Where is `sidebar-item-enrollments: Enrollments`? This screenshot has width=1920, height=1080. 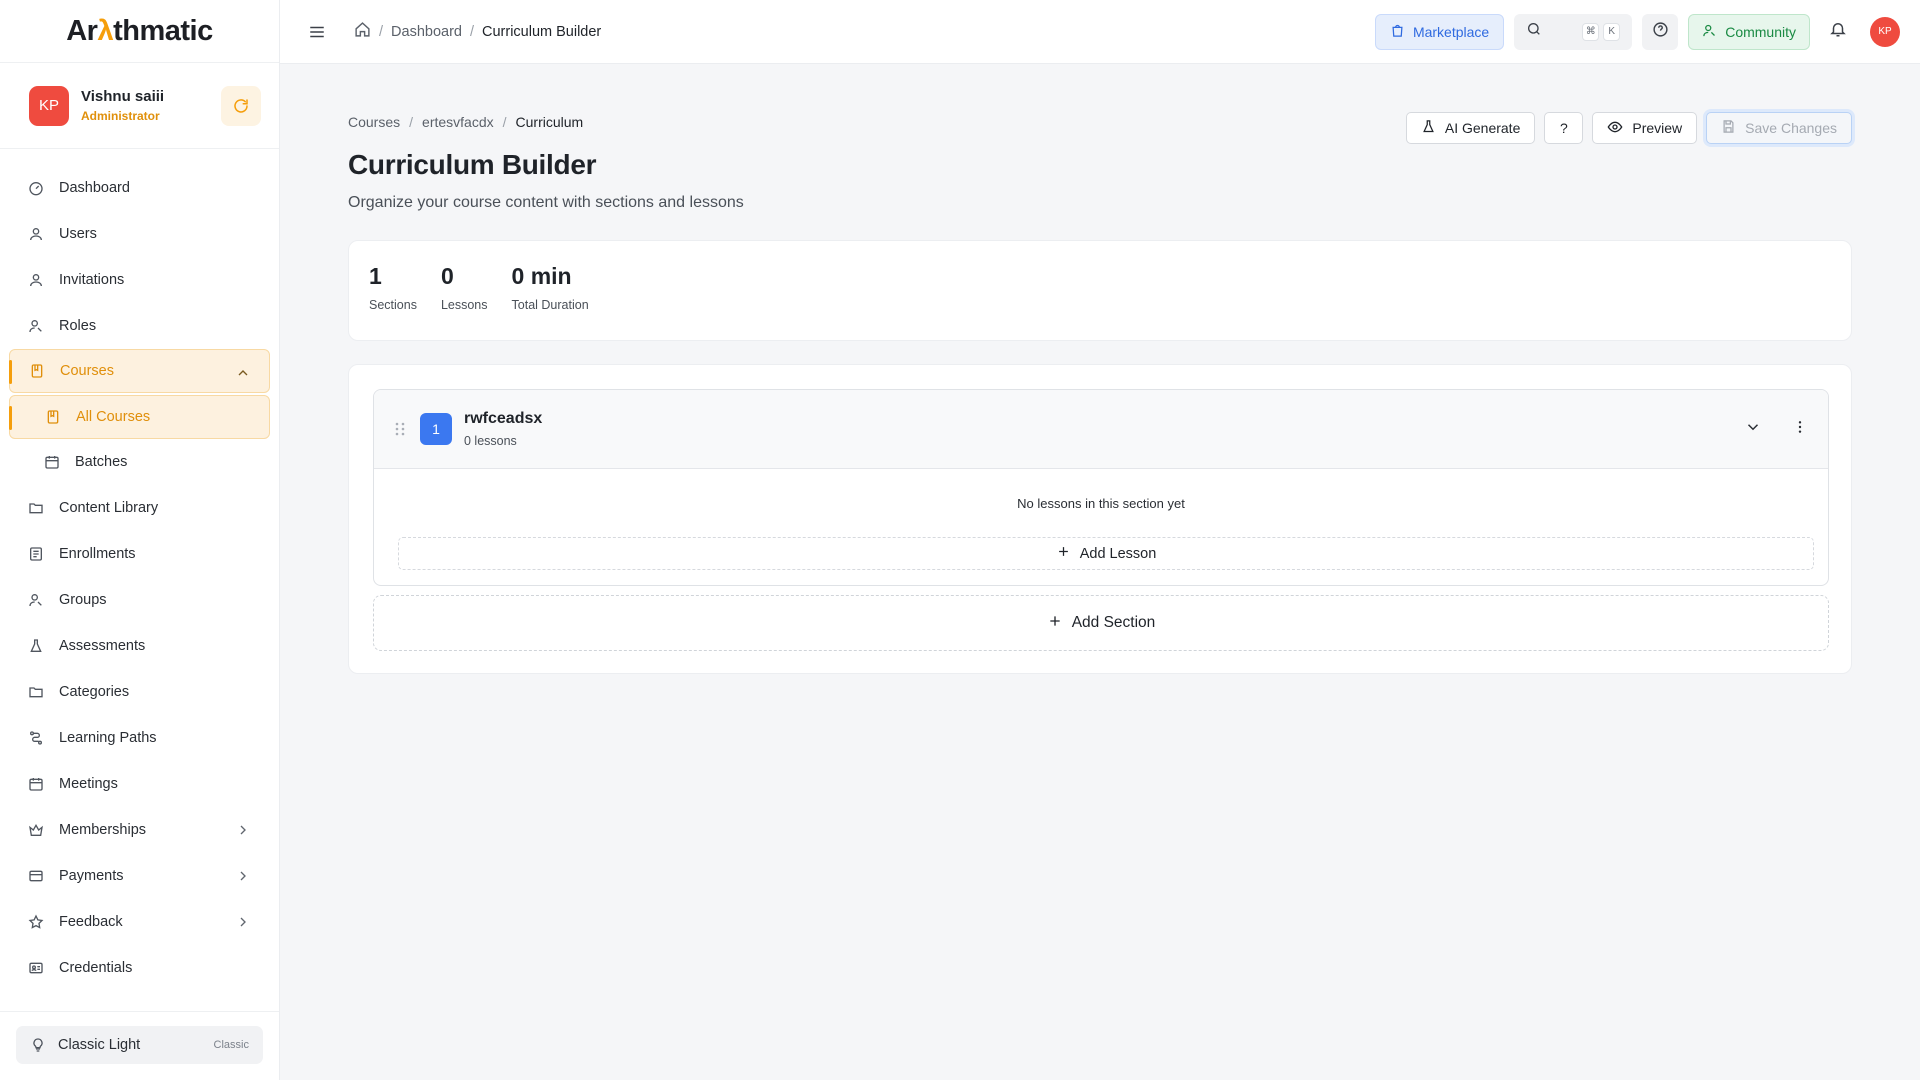
sidebar-item-enrollments: Enrollments is located at coordinates (139, 554).